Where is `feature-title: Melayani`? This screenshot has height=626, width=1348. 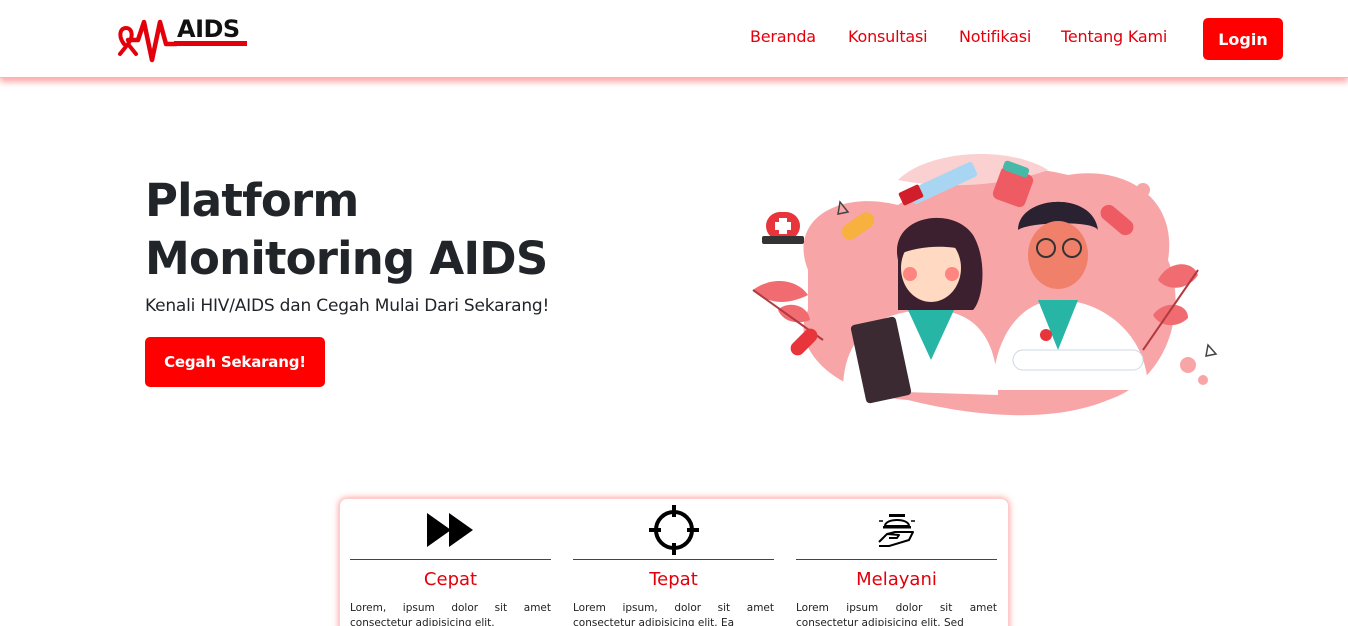
feature-title: Melayani is located at coordinates (896, 579).